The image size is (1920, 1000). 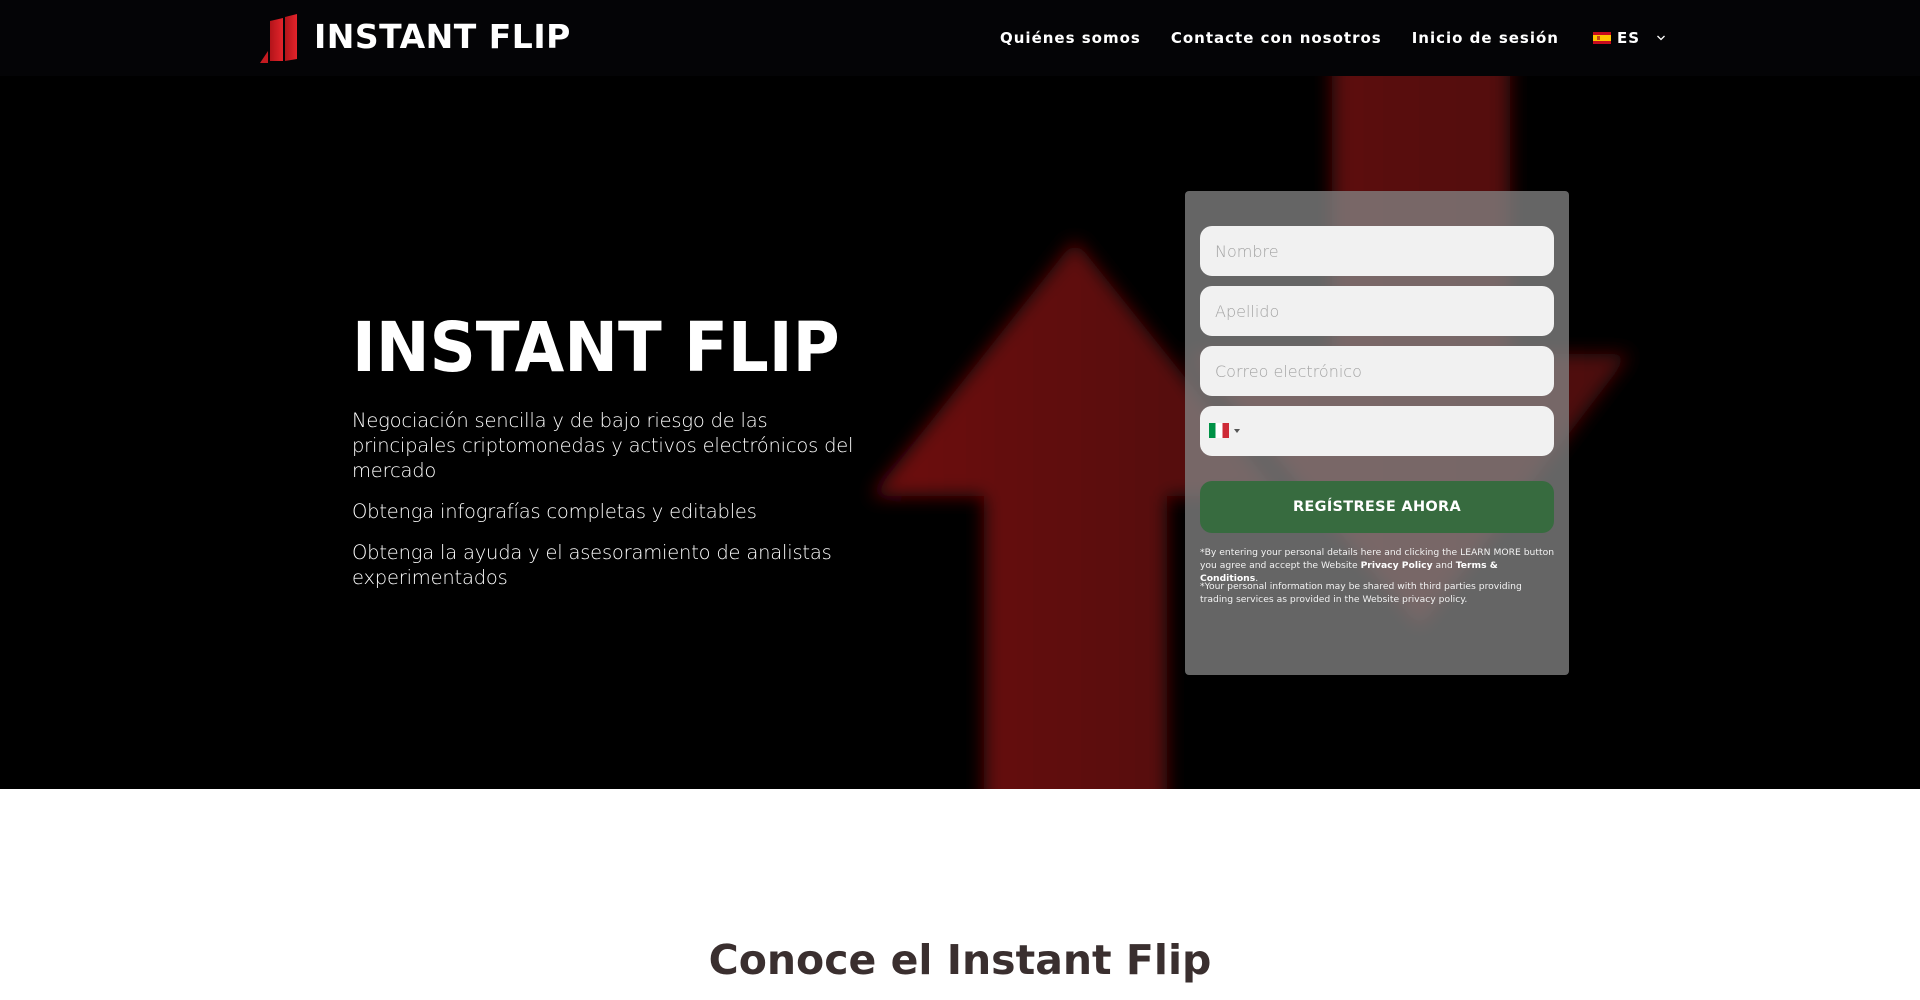 What do you see at coordinates (1276, 38) in the screenshot?
I see `nav-link-contact: Contacte con nosotros` at bounding box center [1276, 38].